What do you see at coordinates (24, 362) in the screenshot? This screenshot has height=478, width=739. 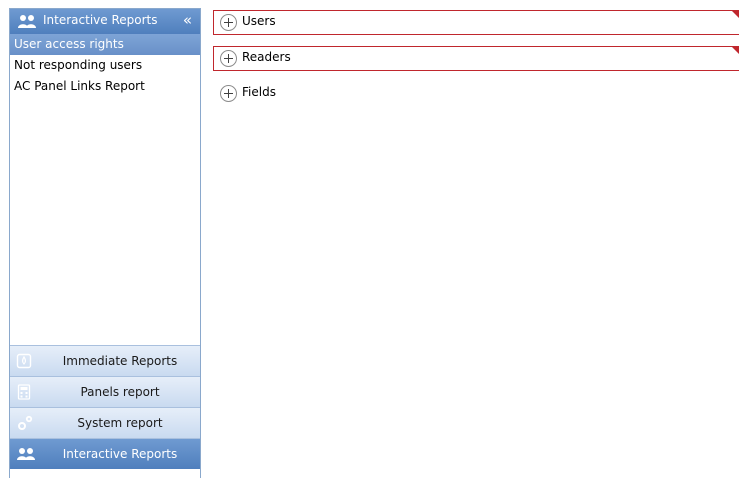 I see `document-icon` at bounding box center [24, 362].